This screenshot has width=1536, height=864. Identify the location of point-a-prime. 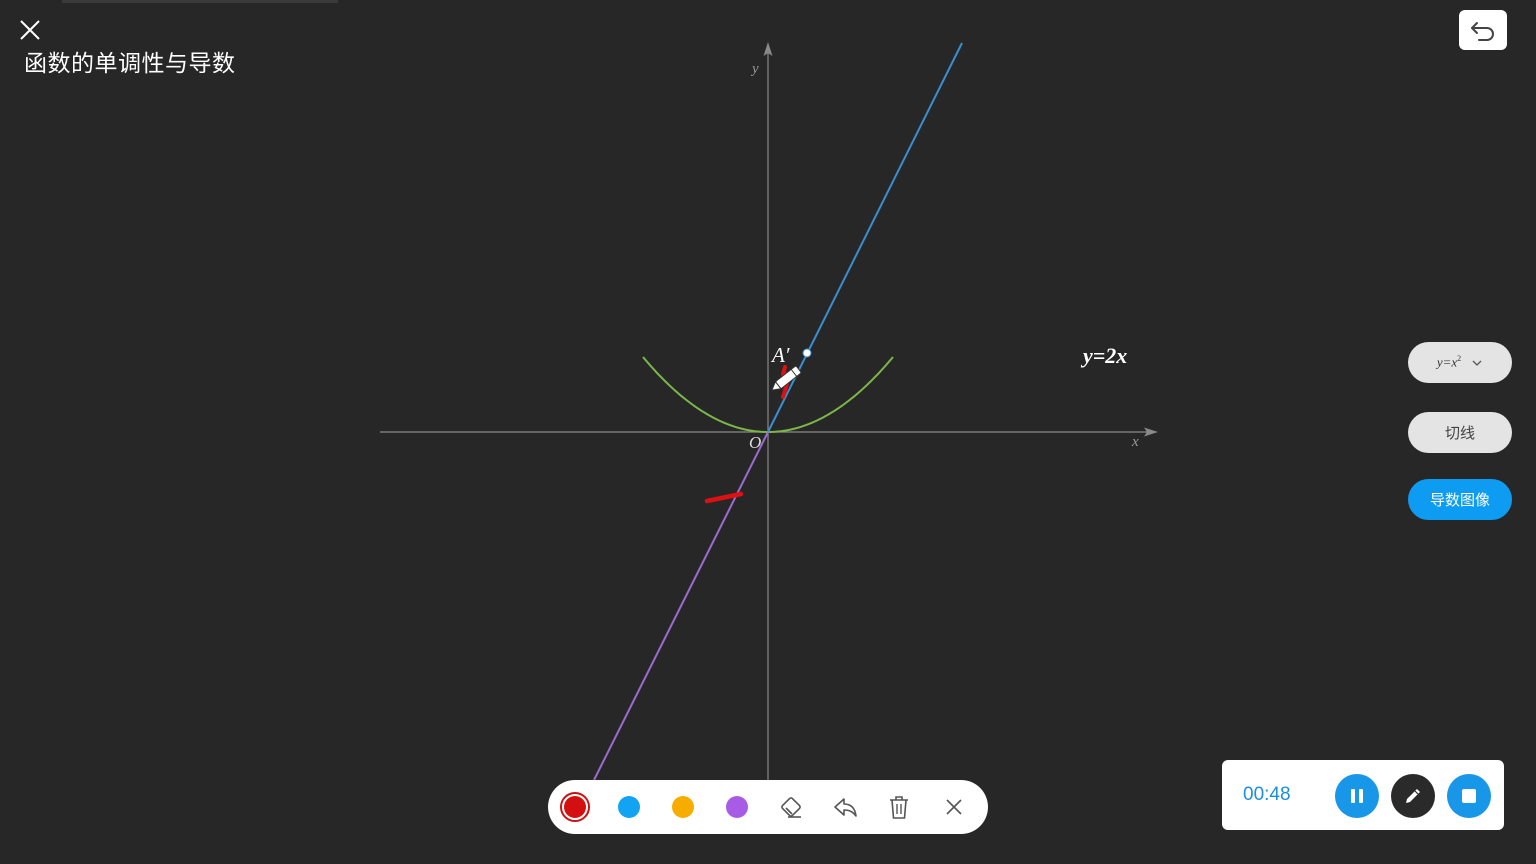
(807, 353).